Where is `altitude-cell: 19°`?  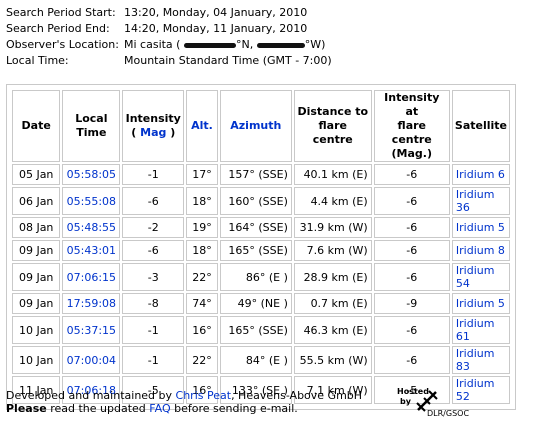
altitude-cell: 19° is located at coordinates (202, 227).